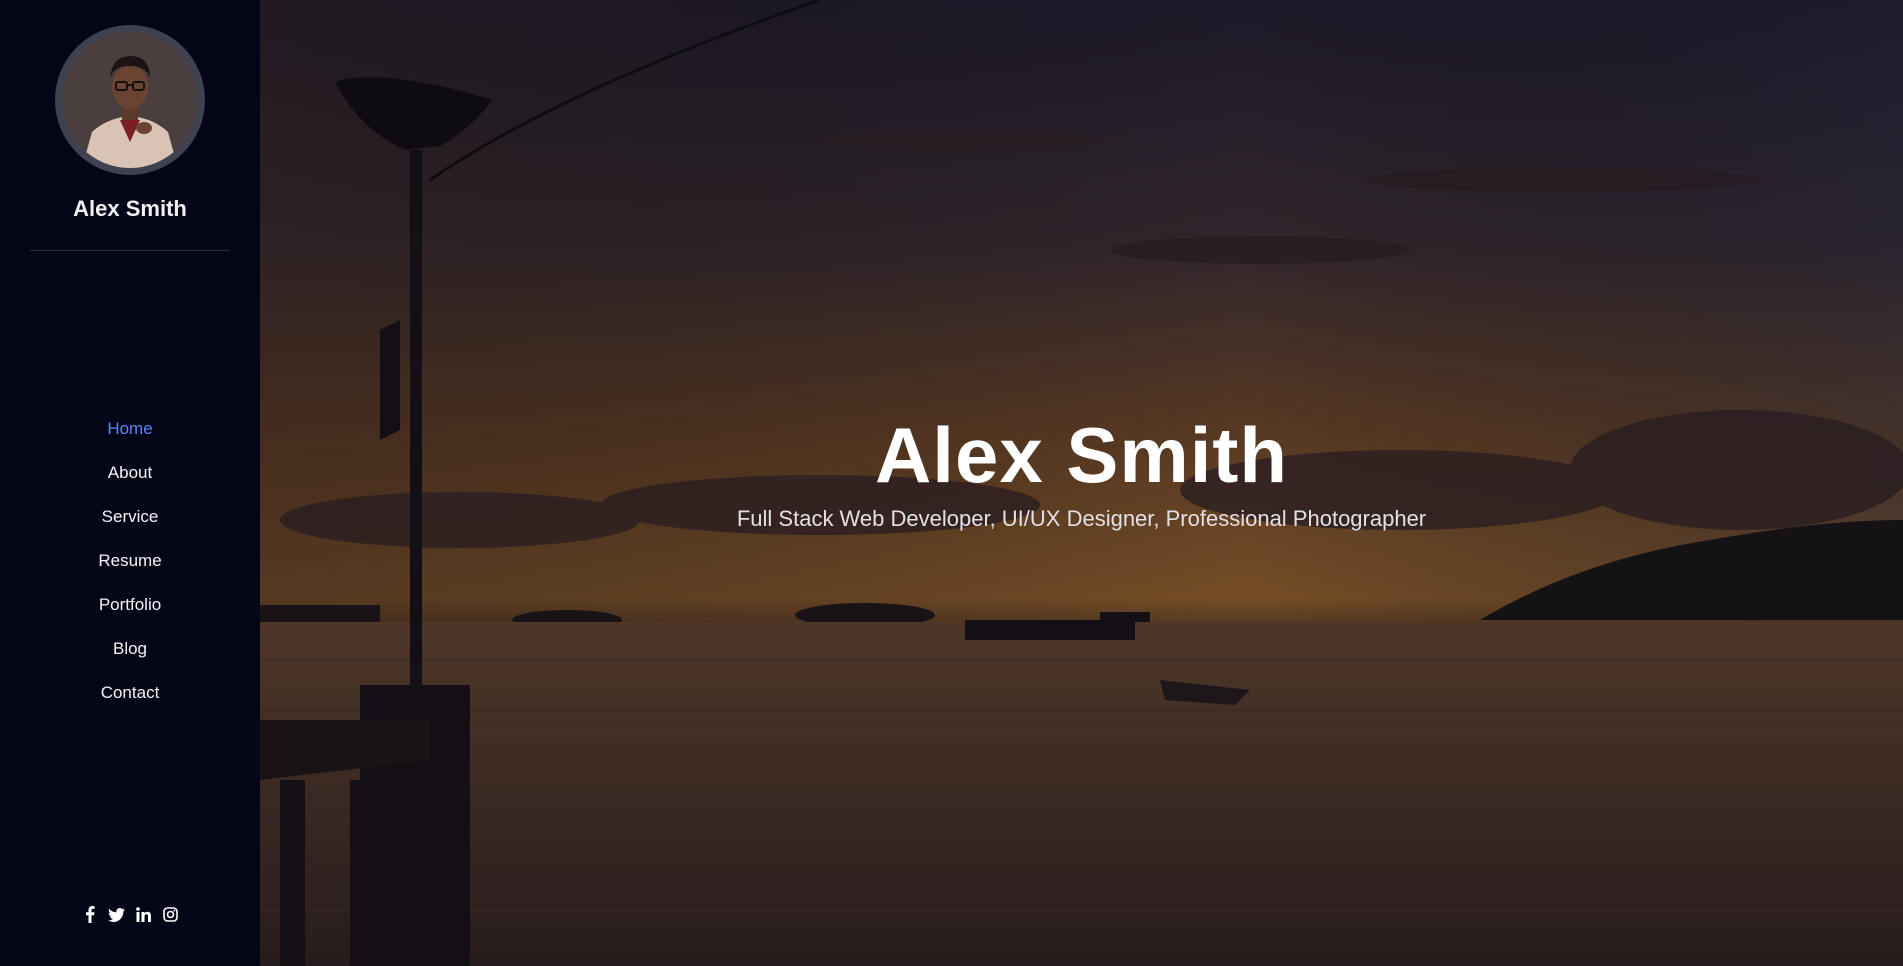 The height and width of the screenshot is (966, 1903). I want to click on nav-item-portfolio: Portfolio, so click(130, 611).